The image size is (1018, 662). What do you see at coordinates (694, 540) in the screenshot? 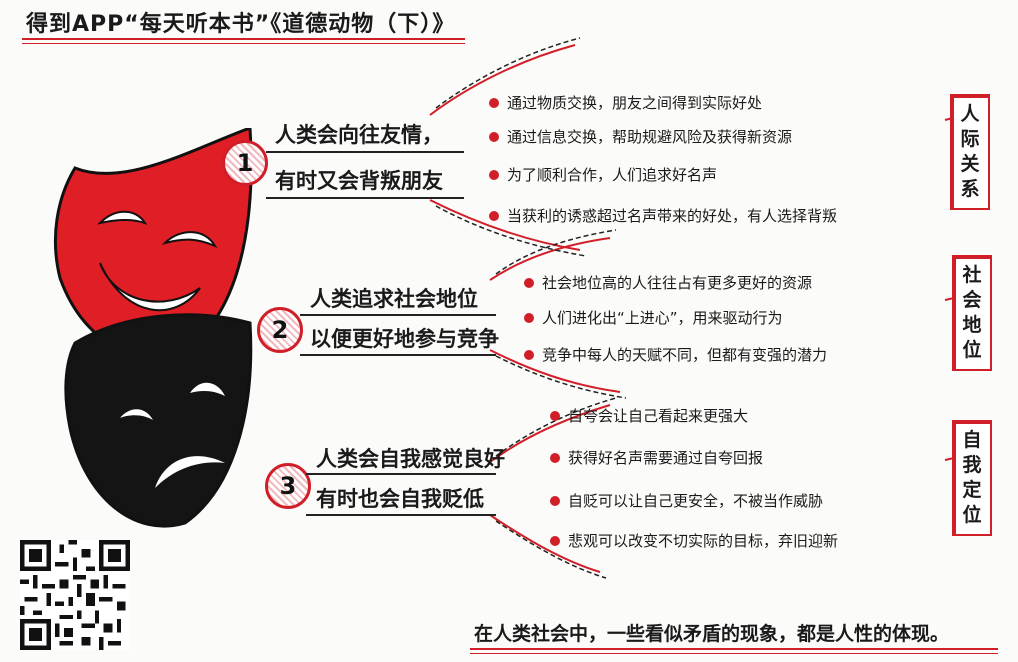
I see `section-3-bullet: 悲观可以改变不切实际的目标，弃旧迎新` at bounding box center [694, 540].